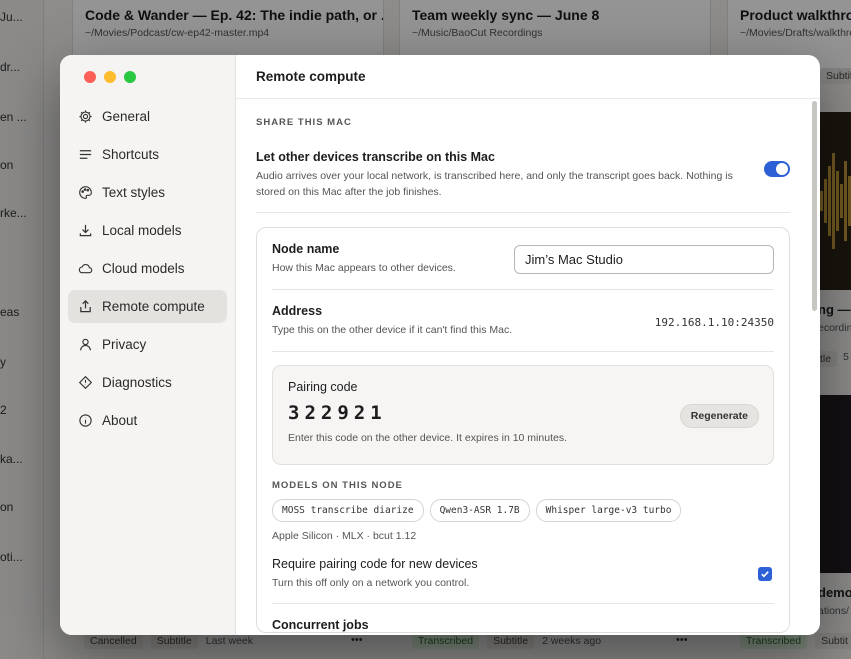  I want to click on share-mac-toggle, so click(777, 169).